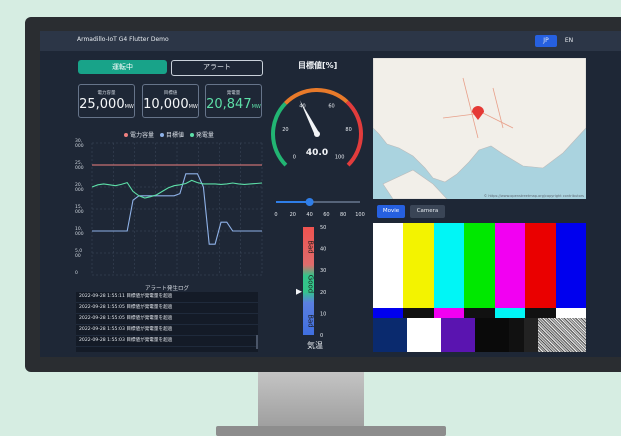  What do you see at coordinates (309, 202) in the screenshot?
I see `slider-thumb` at bounding box center [309, 202].